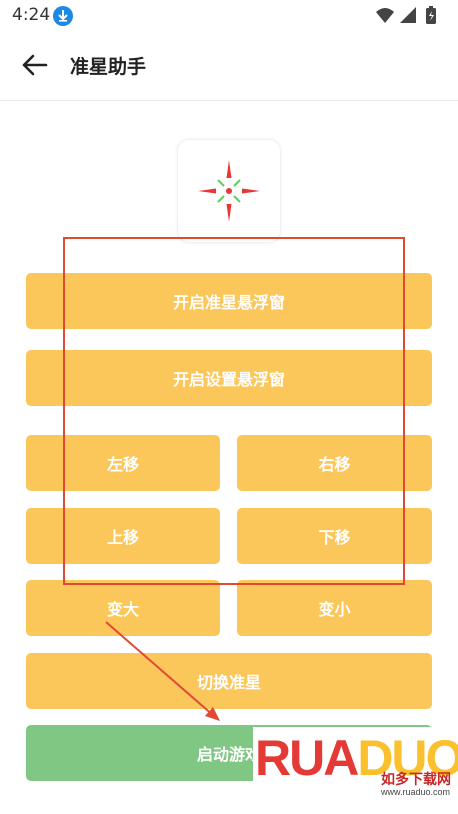 The height and width of the screenshot is (814, 458). What do you see at coordinates (334, 608) in the screenshot?
I see `shrink-button: 变小` at bounding box center [334, 608].